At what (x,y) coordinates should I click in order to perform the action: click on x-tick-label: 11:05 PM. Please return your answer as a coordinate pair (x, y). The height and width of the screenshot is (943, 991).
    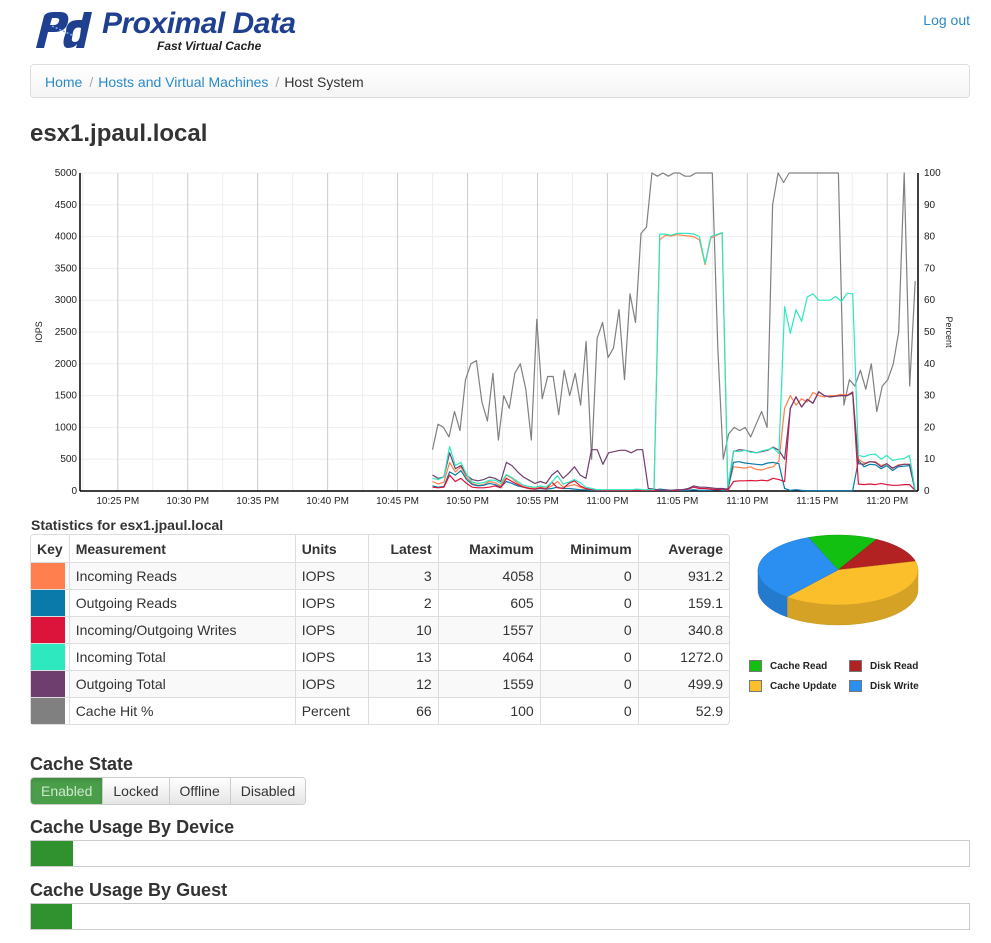
    Looking at the image, I should click on (677, 501).